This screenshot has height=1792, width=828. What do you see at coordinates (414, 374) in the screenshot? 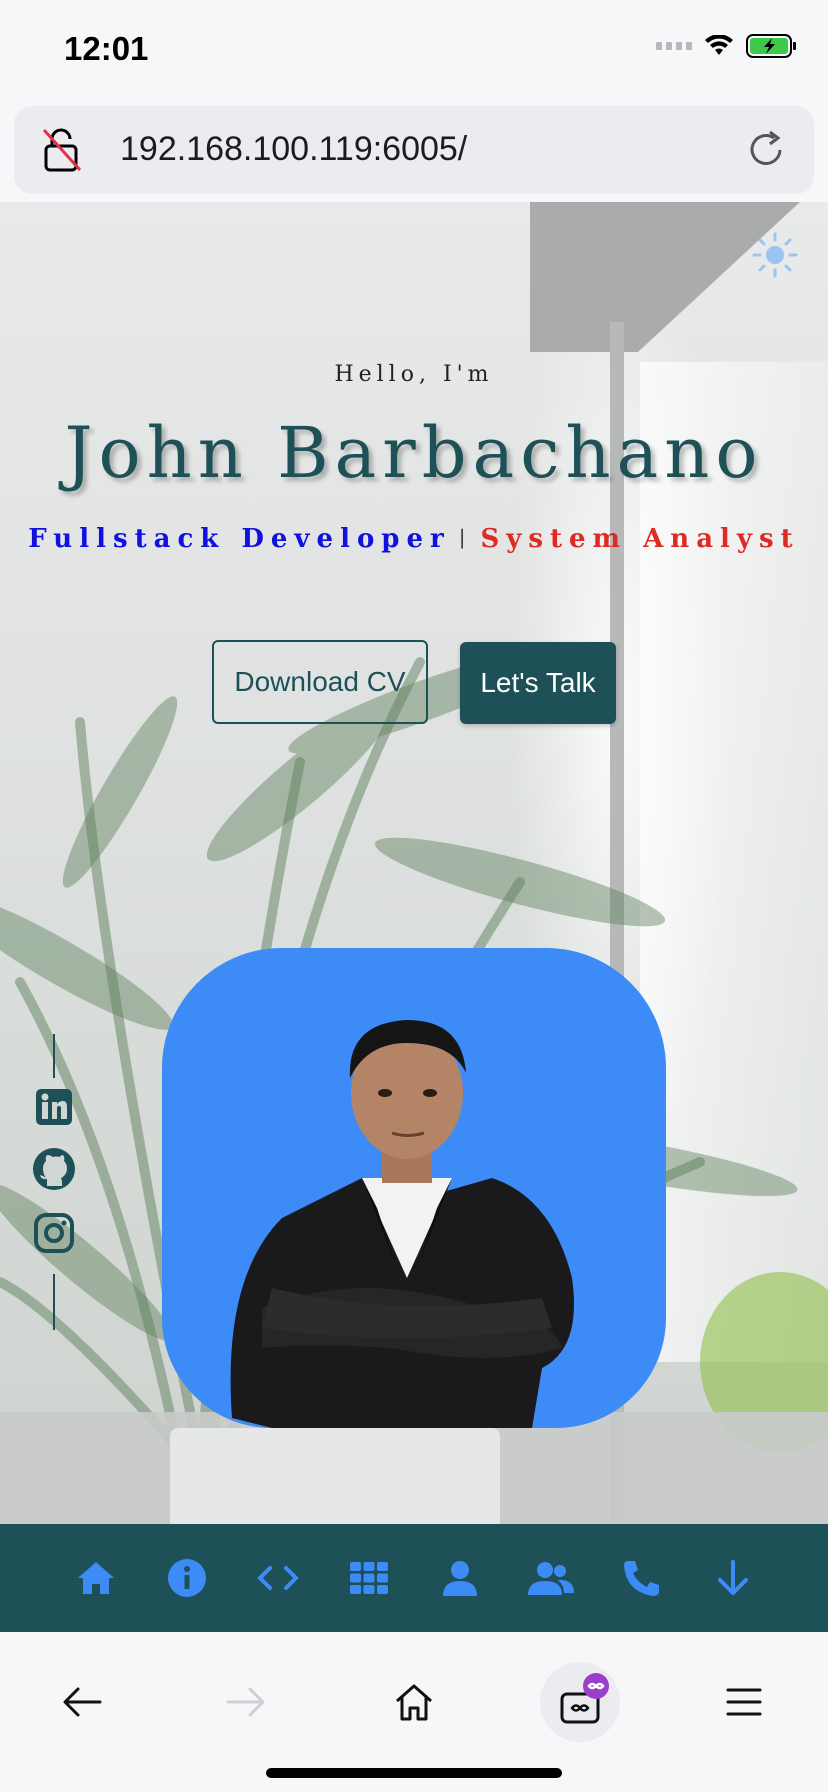
I see `greeting-text: Hello, I'm` at bounding box center [414, 374].